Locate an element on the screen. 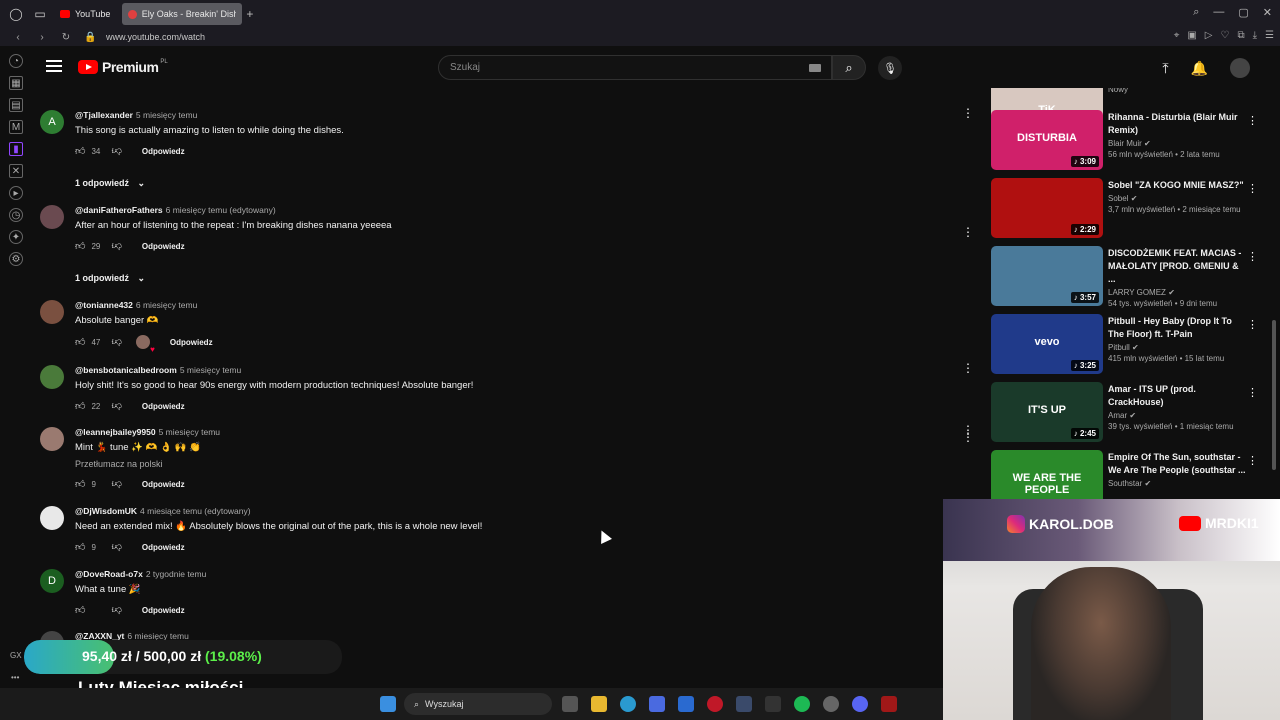 The image size is (1280, 720). channel-name: LARRY GOMEZ ✔ is located at coordinates (1178, 292).